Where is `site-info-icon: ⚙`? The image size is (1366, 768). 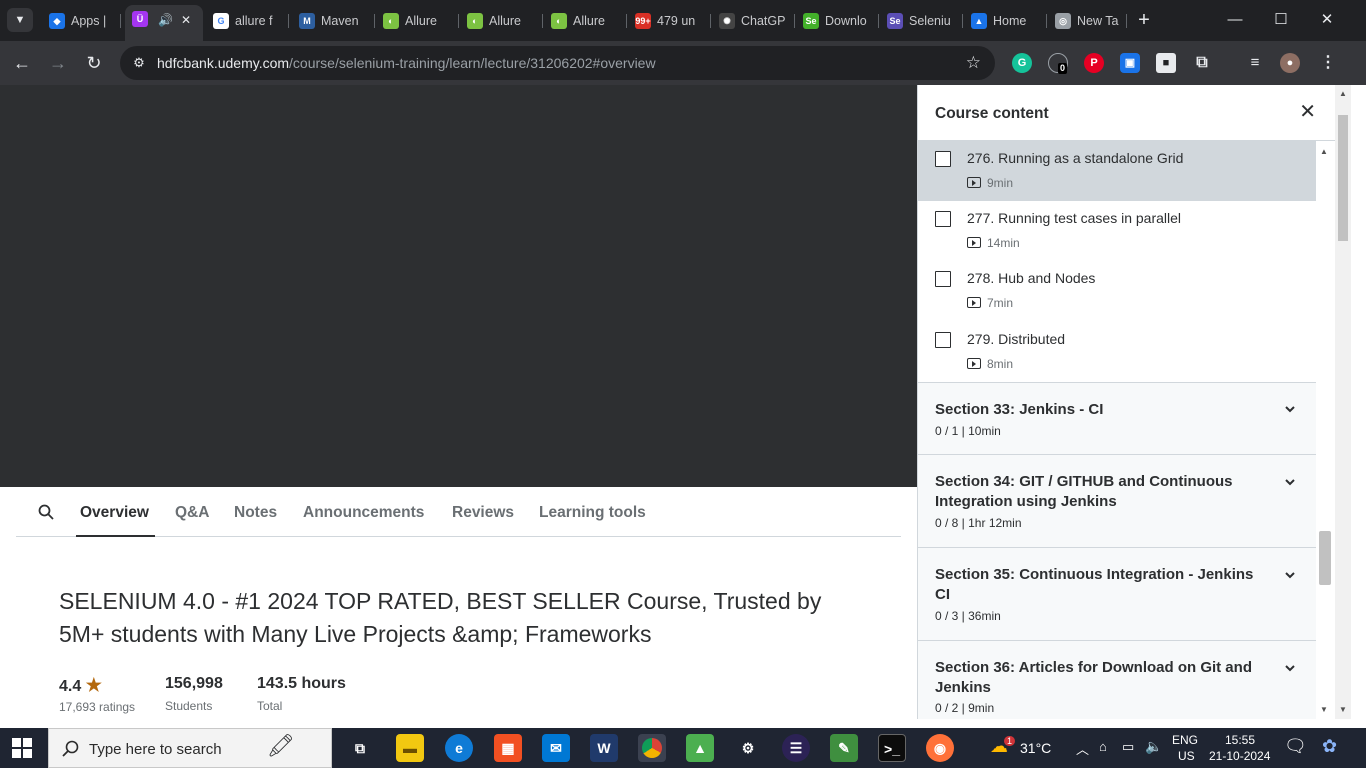 site-info-icon: ⚙ is located at coordinates (139, 63).